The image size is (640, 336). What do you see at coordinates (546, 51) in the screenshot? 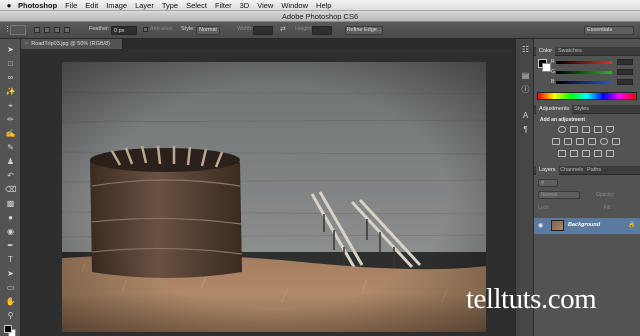
I see `tab-color: Color` at bounding box center [546, 51].